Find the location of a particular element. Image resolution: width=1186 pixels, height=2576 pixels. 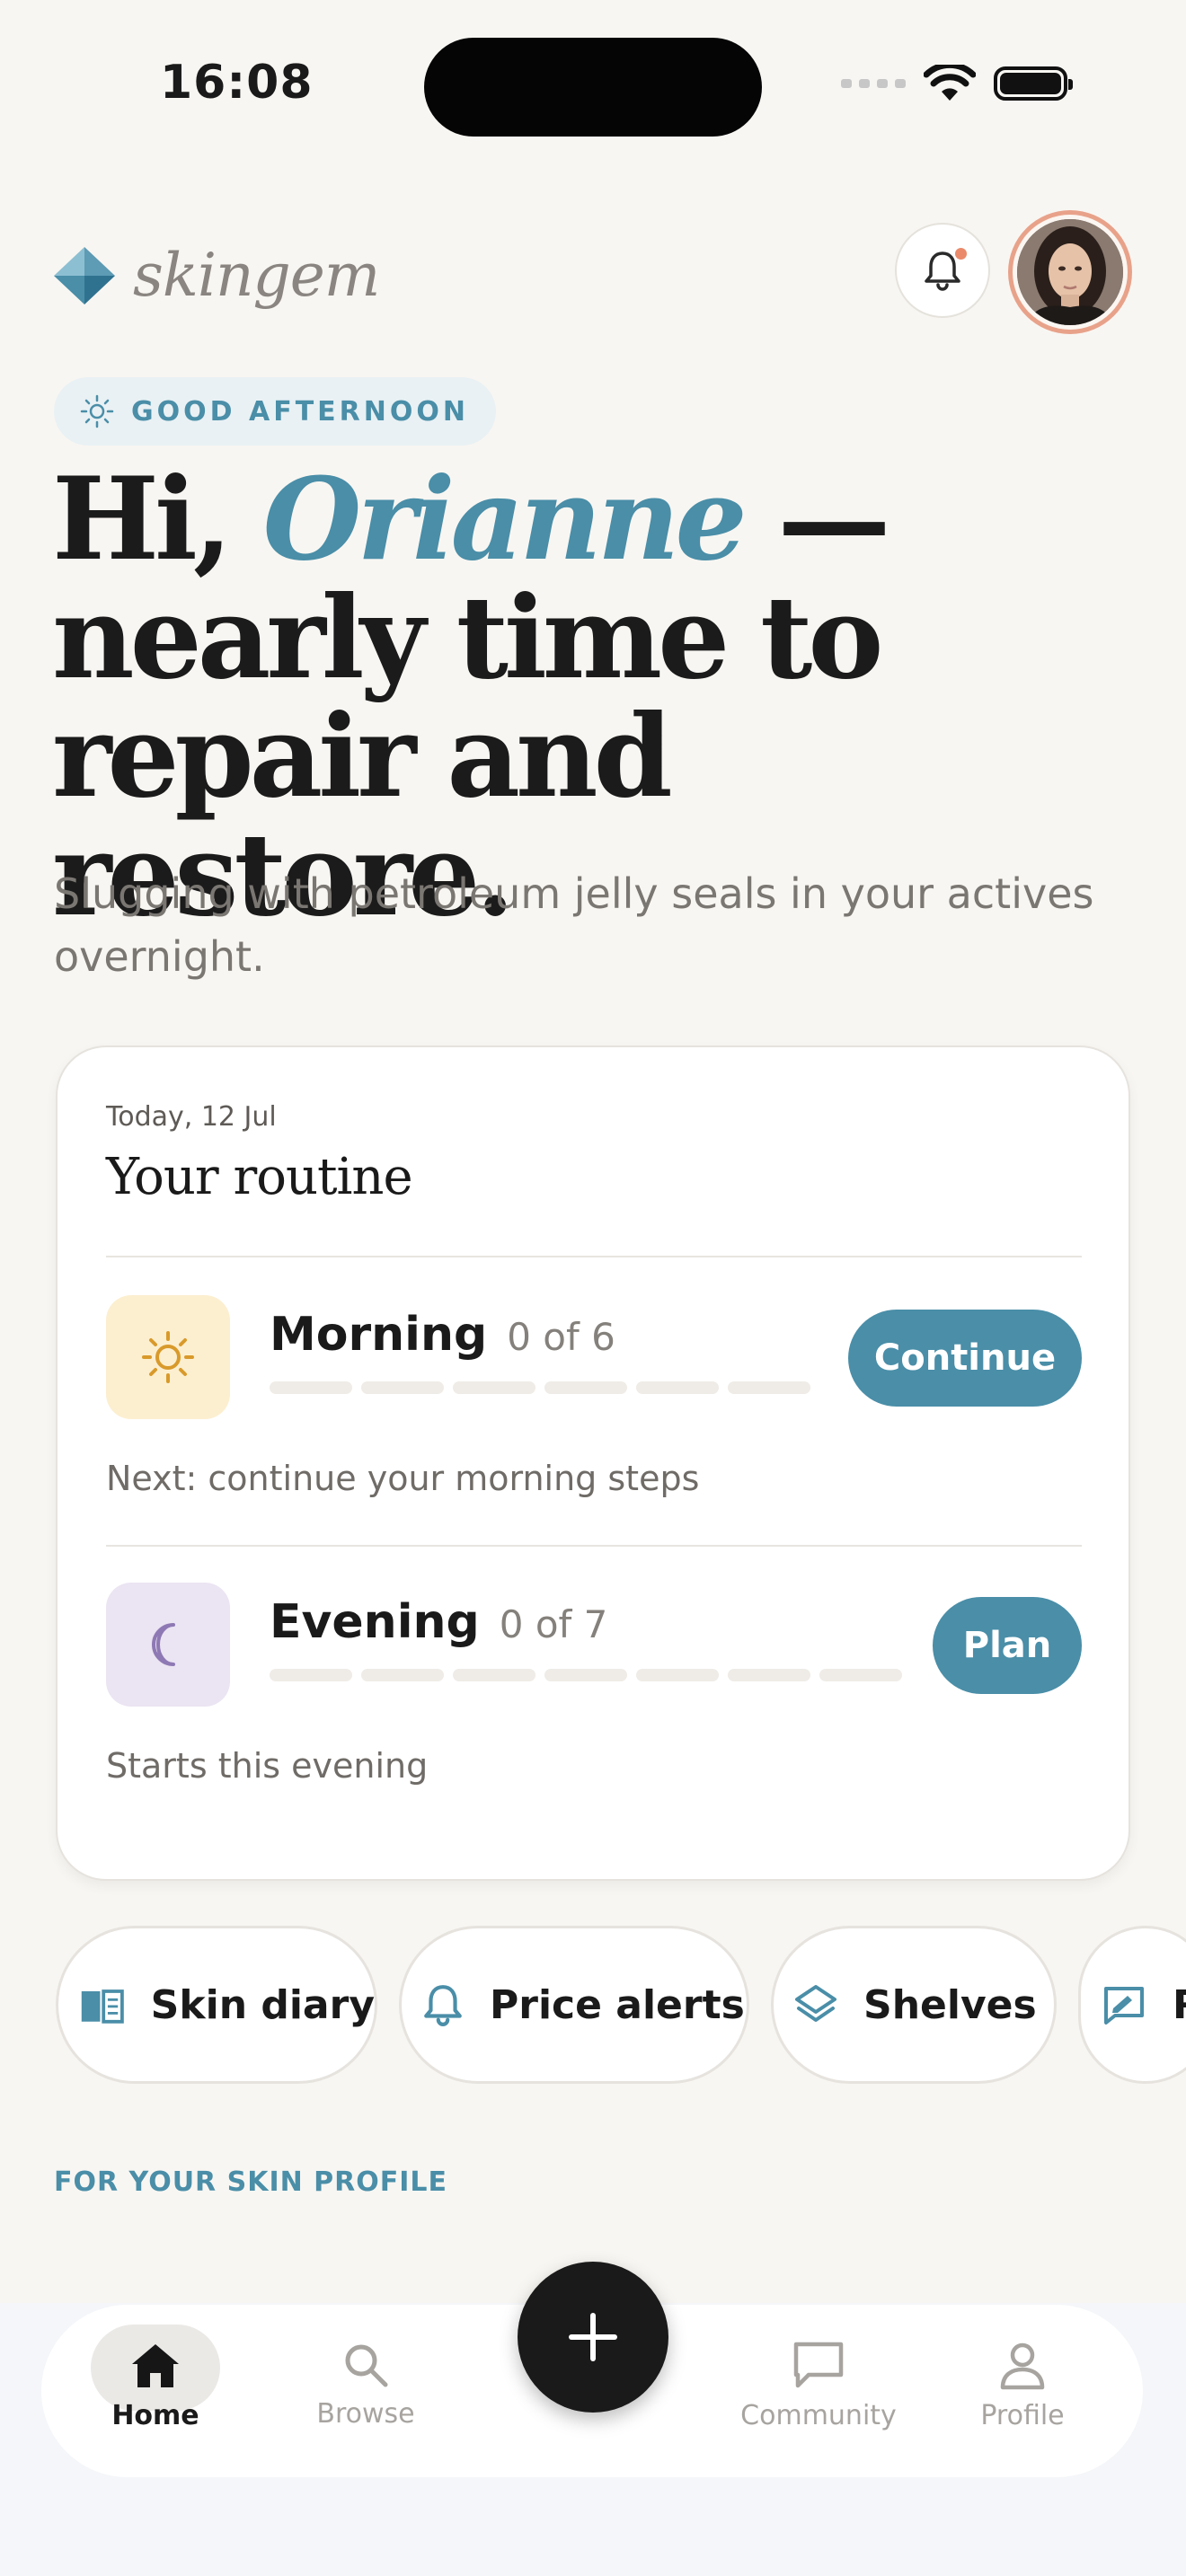

chat-icon is located at coordinates (818, 2365).